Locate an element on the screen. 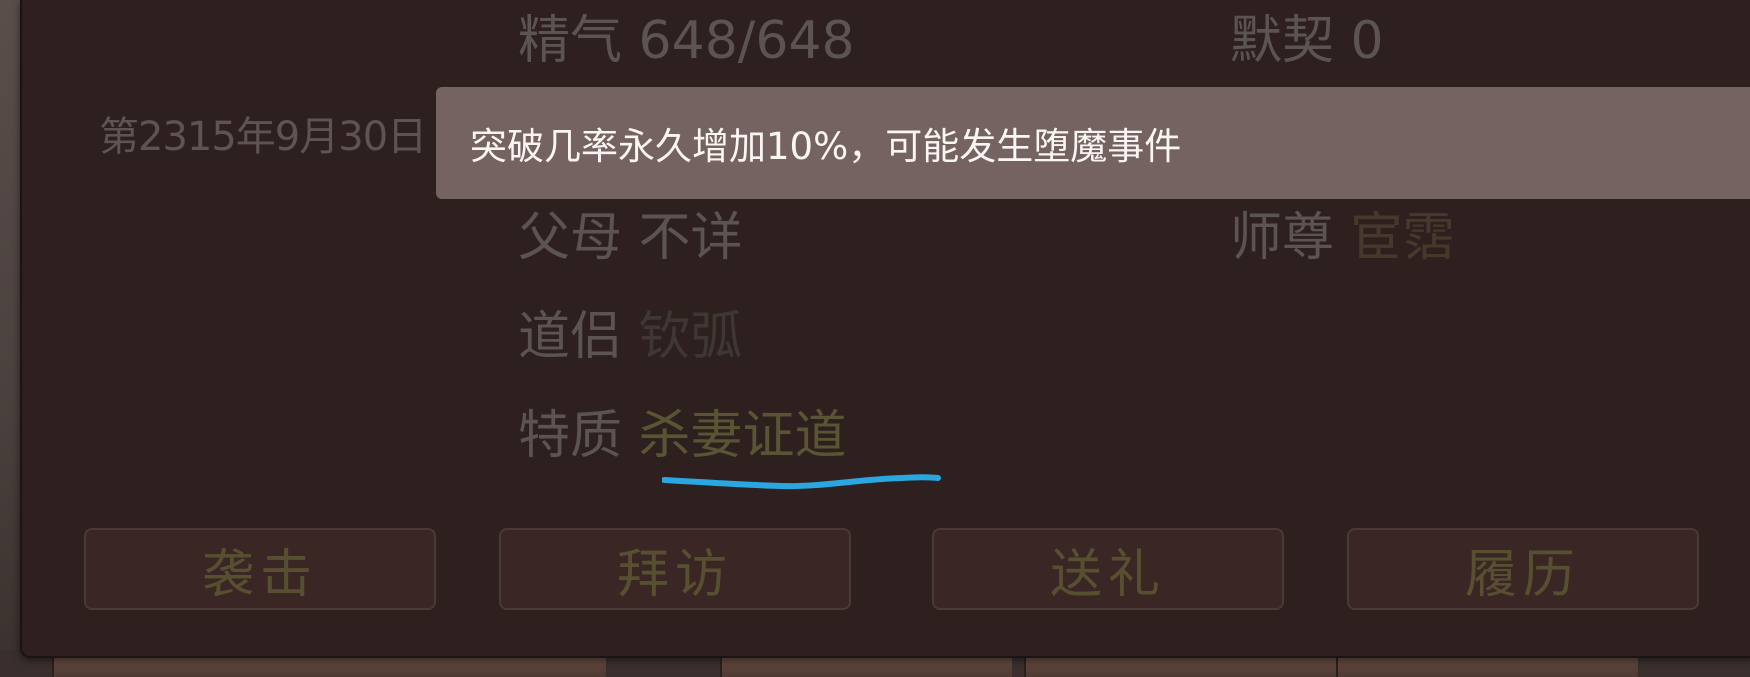 The height and width of the screenshot is (677, 1750). stat-moqi: 默契 0 is located at coordinates (1307, 36).